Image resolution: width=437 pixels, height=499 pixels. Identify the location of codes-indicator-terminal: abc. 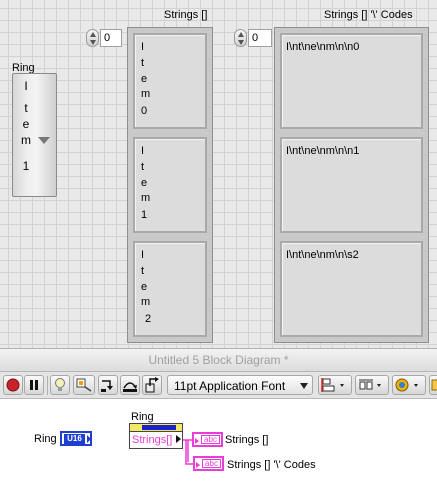
(208, 463).